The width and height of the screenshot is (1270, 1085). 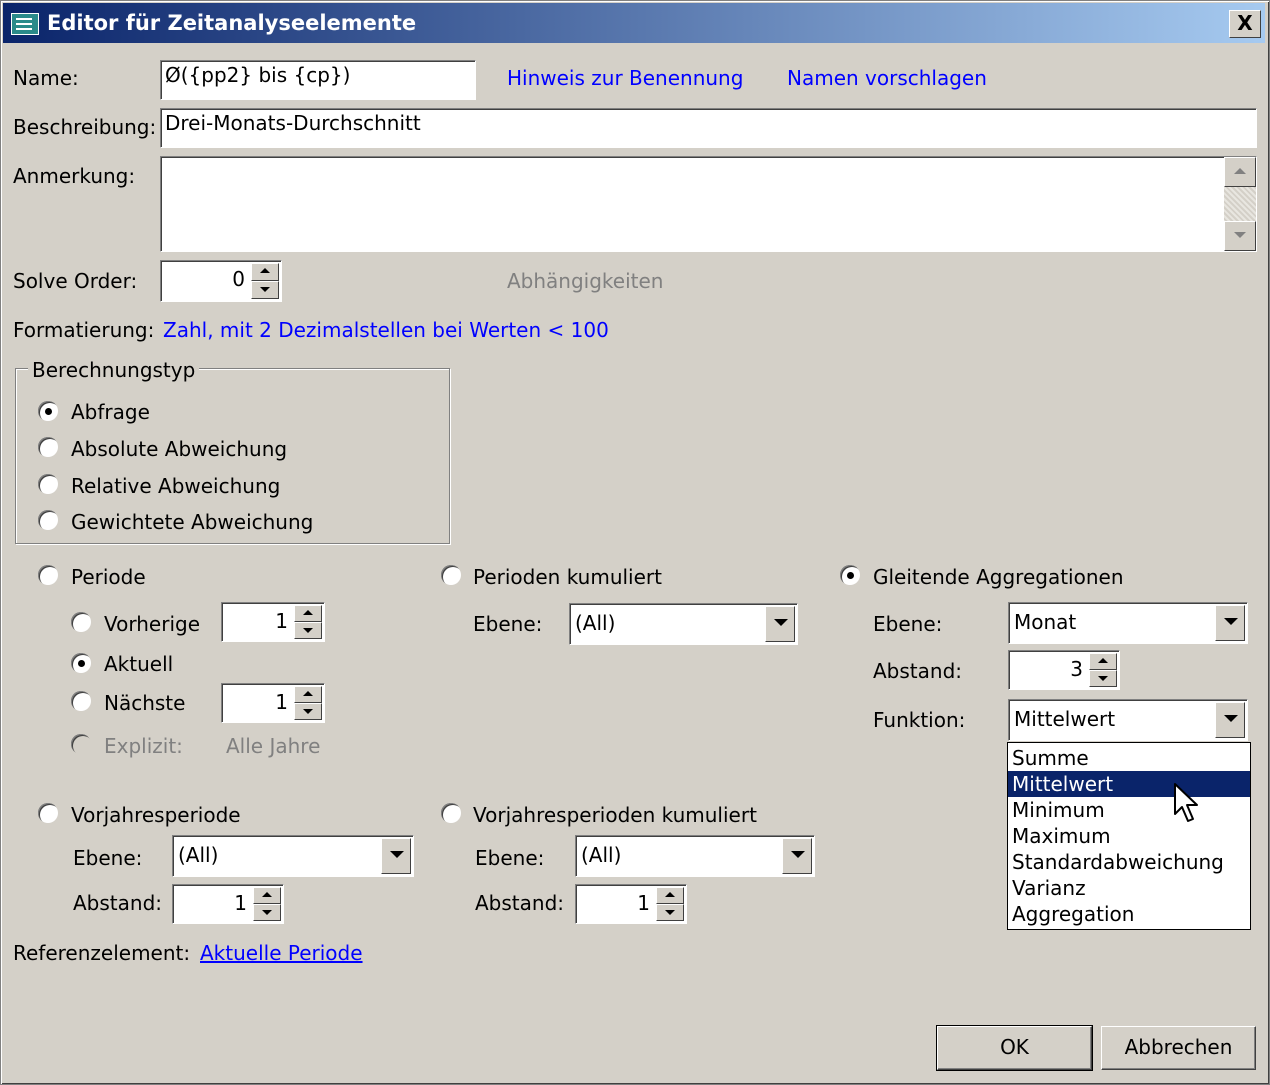 What do you see at coordinates (238, 279) in the screenshot?
I see `solve-order-value: 0` at bounding box center [238, 279].